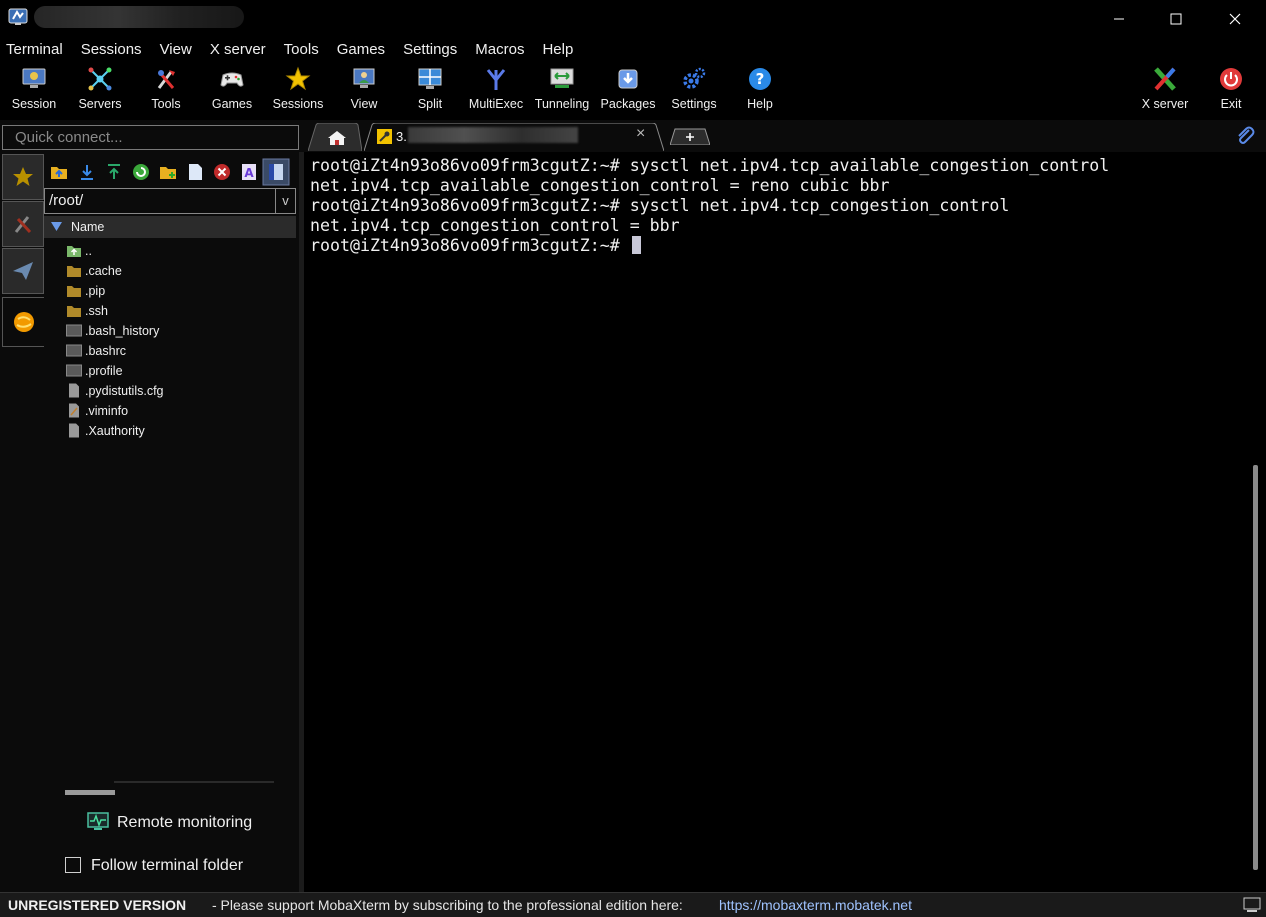 The image size is (1266, 917). I want to click on games-button: Games, so click(232, 92).